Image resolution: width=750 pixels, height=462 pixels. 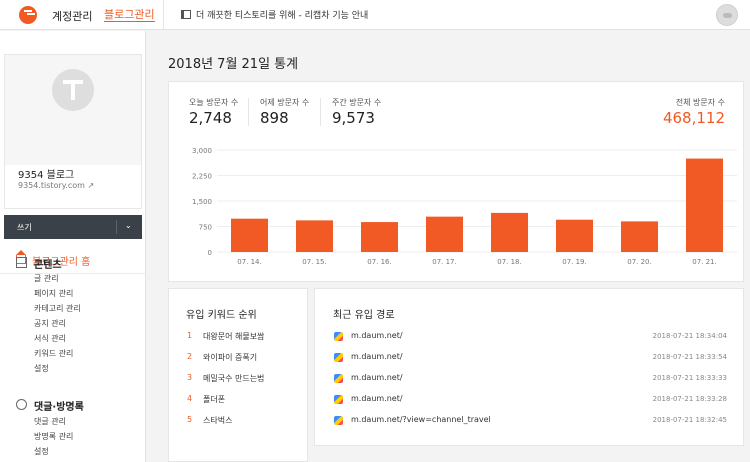 I want to click on recent-referrers-title: 최근 유입 경로, so click(x=364, y=315).